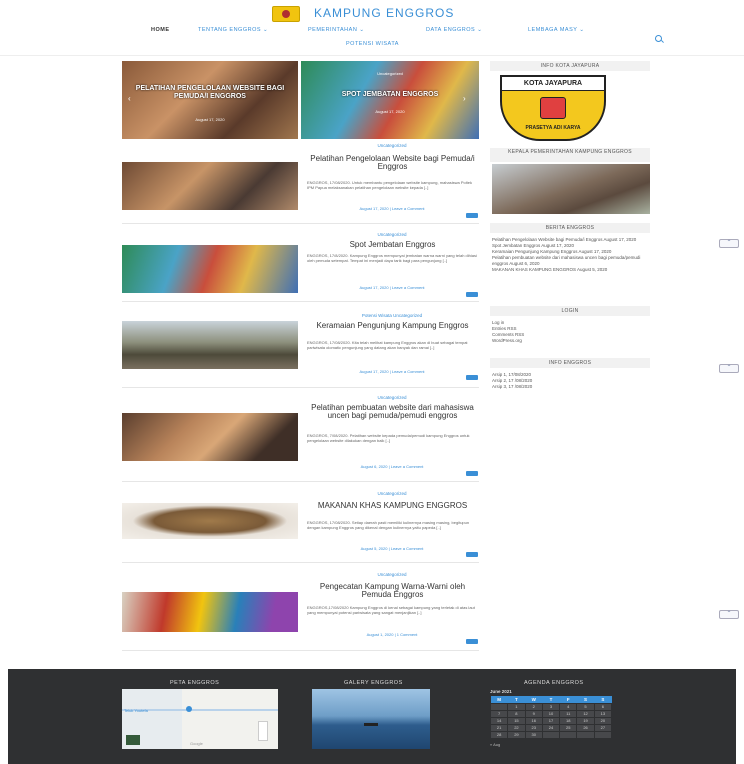  What do you see at coordinates (499, 713) in the screenshot?
I see `calendar-cell: 7` at bounding box center [499, 713].